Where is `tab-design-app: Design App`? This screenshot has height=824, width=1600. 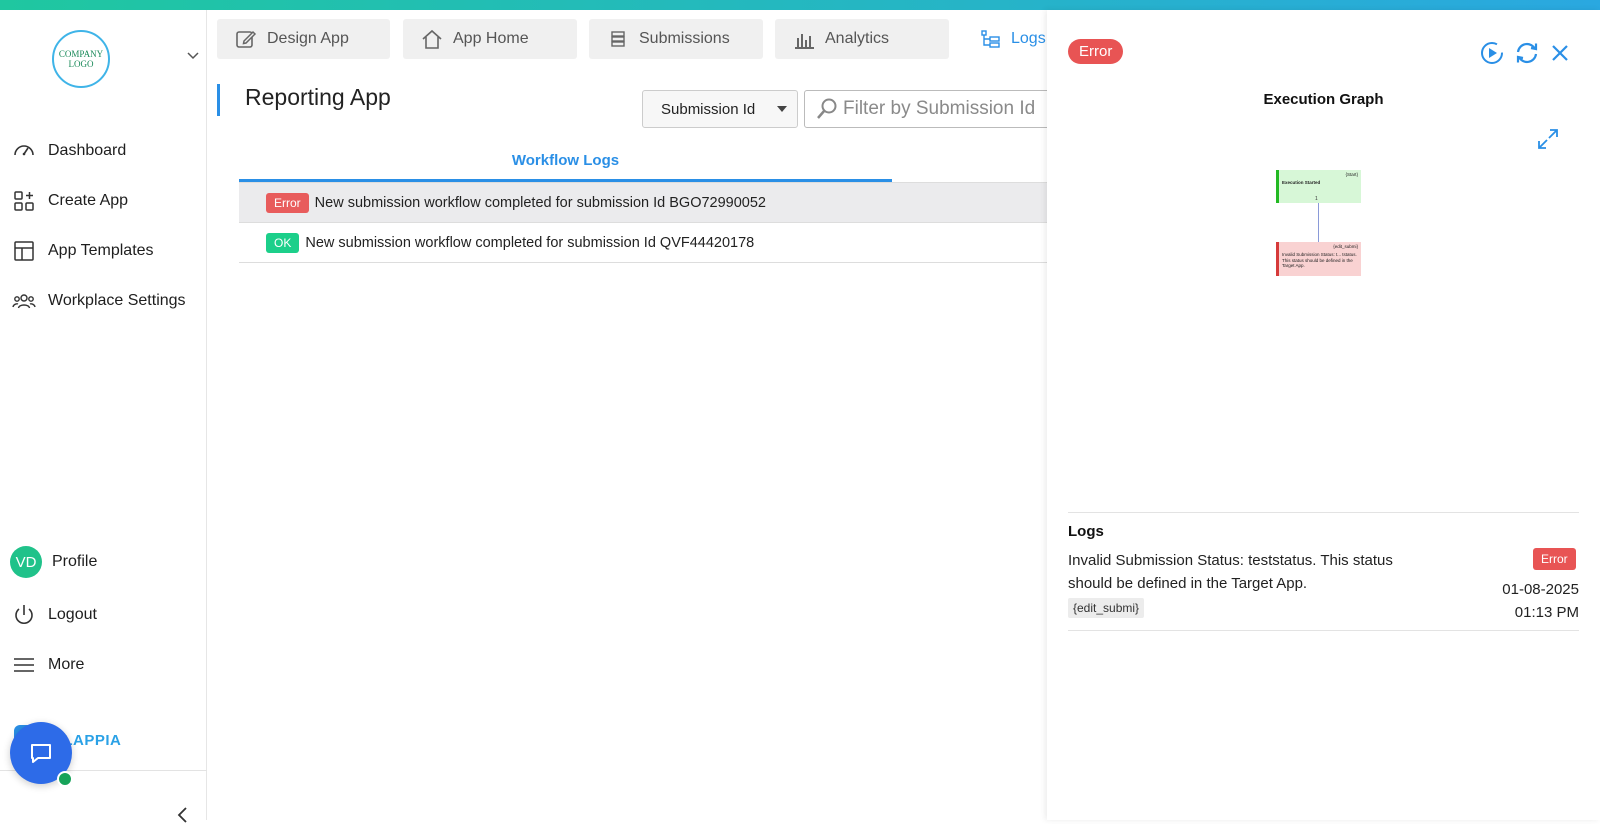
tab-design-app: Design App is located at coordinates (303, 39).